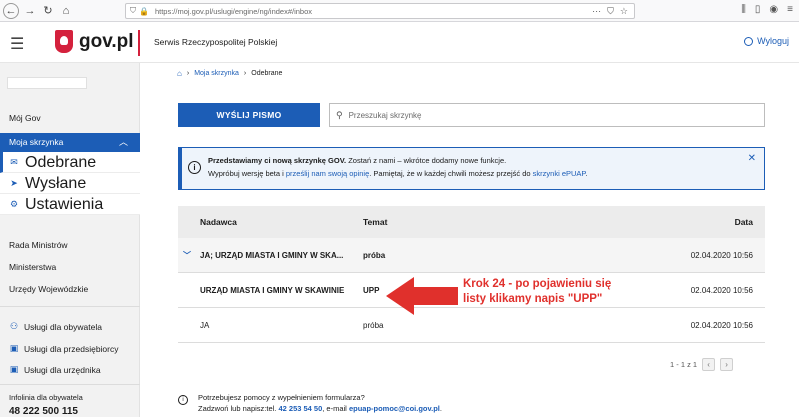 The height and width of the screenshot is (417, 799). Describe the element at coordinates (247, 173) in the screenshot. I see `info-line2-a: Wypróbuj wersję beta i` at that location.